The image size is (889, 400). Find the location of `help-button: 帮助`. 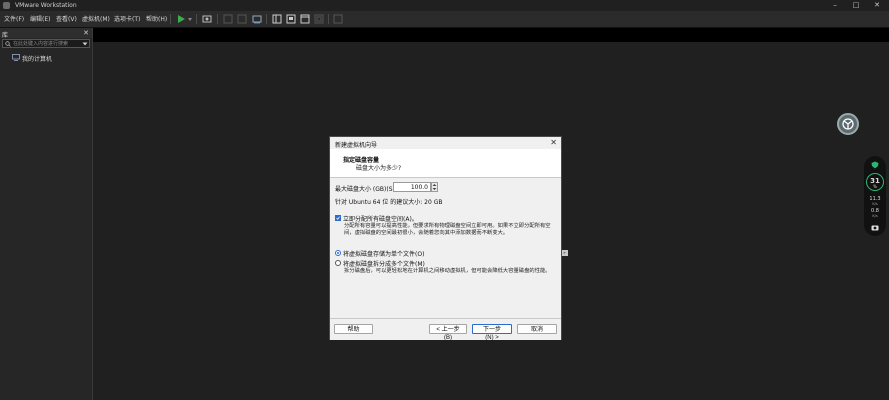

help-button: 帮助 is located at coordinates (353, 329).